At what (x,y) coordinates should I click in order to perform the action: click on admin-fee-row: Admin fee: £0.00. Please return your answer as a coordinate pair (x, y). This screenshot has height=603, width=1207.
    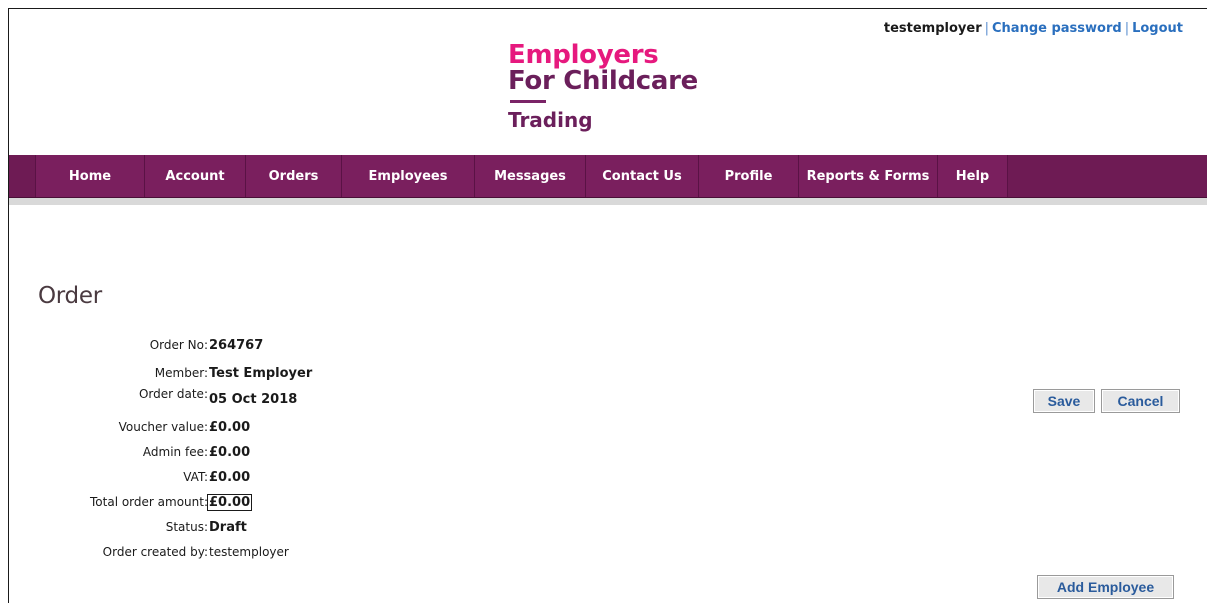
    Looking at the image, I should click on (200, 455).